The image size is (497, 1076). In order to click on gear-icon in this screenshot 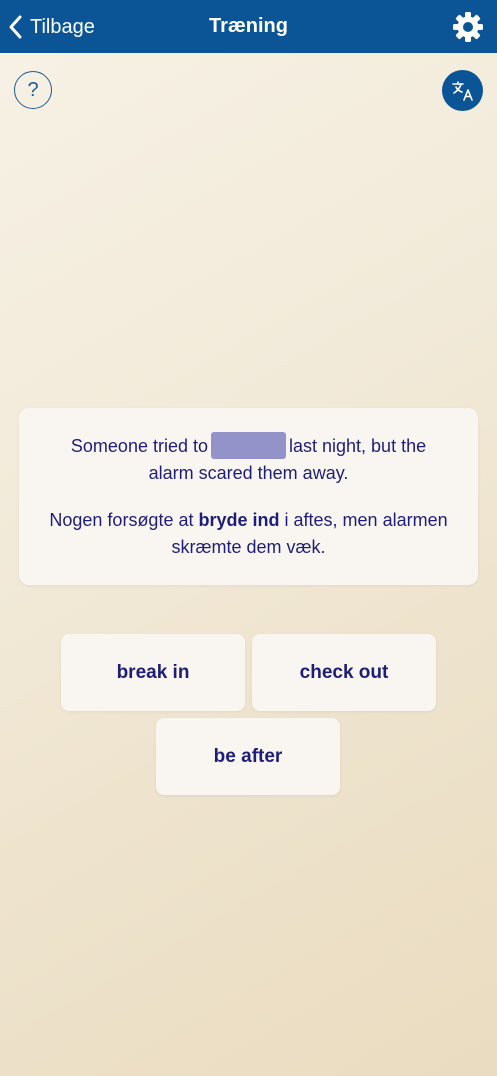, I will do `click(468, 27)`.